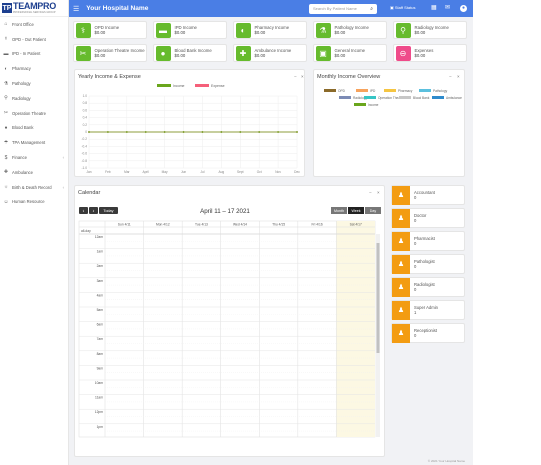 This screenshot has width=541, height=465. I want to click on income-card: ⊖ Expenses $0.00, so click(430, 53).